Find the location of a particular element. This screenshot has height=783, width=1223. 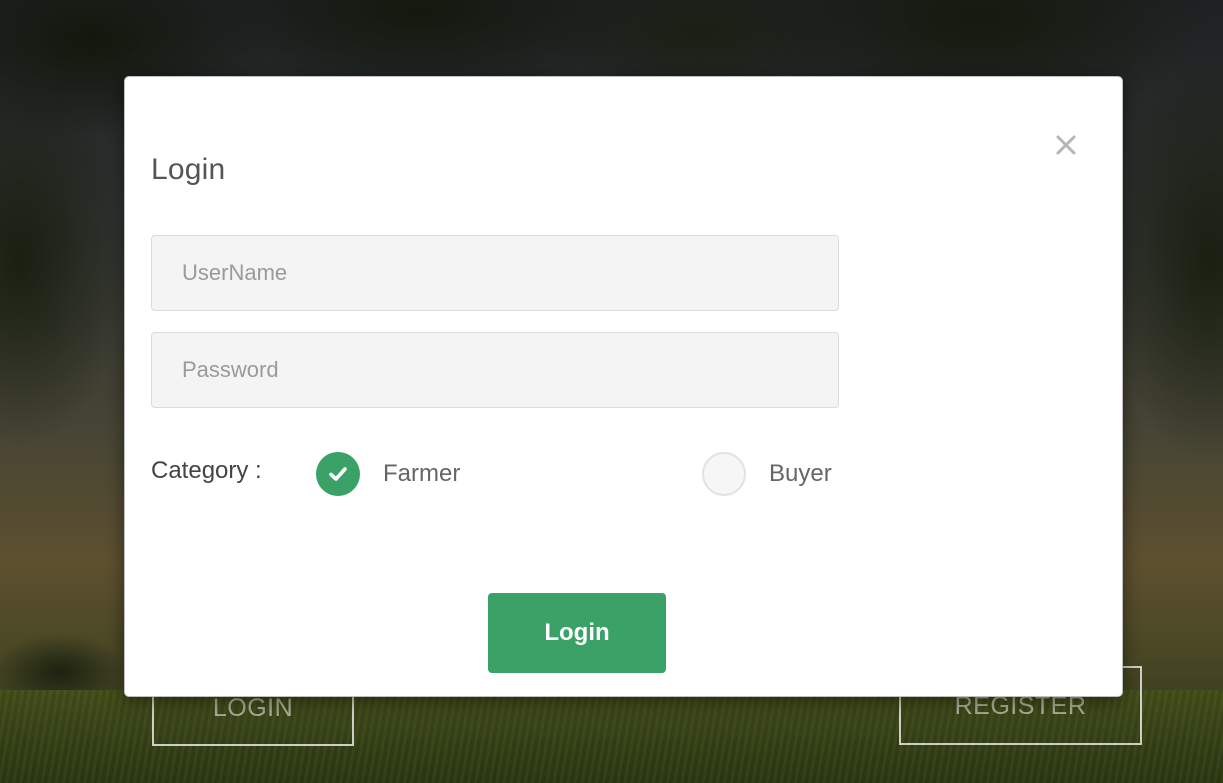

radio-label-buyer: Buyer is located at coordinates (800, 473).